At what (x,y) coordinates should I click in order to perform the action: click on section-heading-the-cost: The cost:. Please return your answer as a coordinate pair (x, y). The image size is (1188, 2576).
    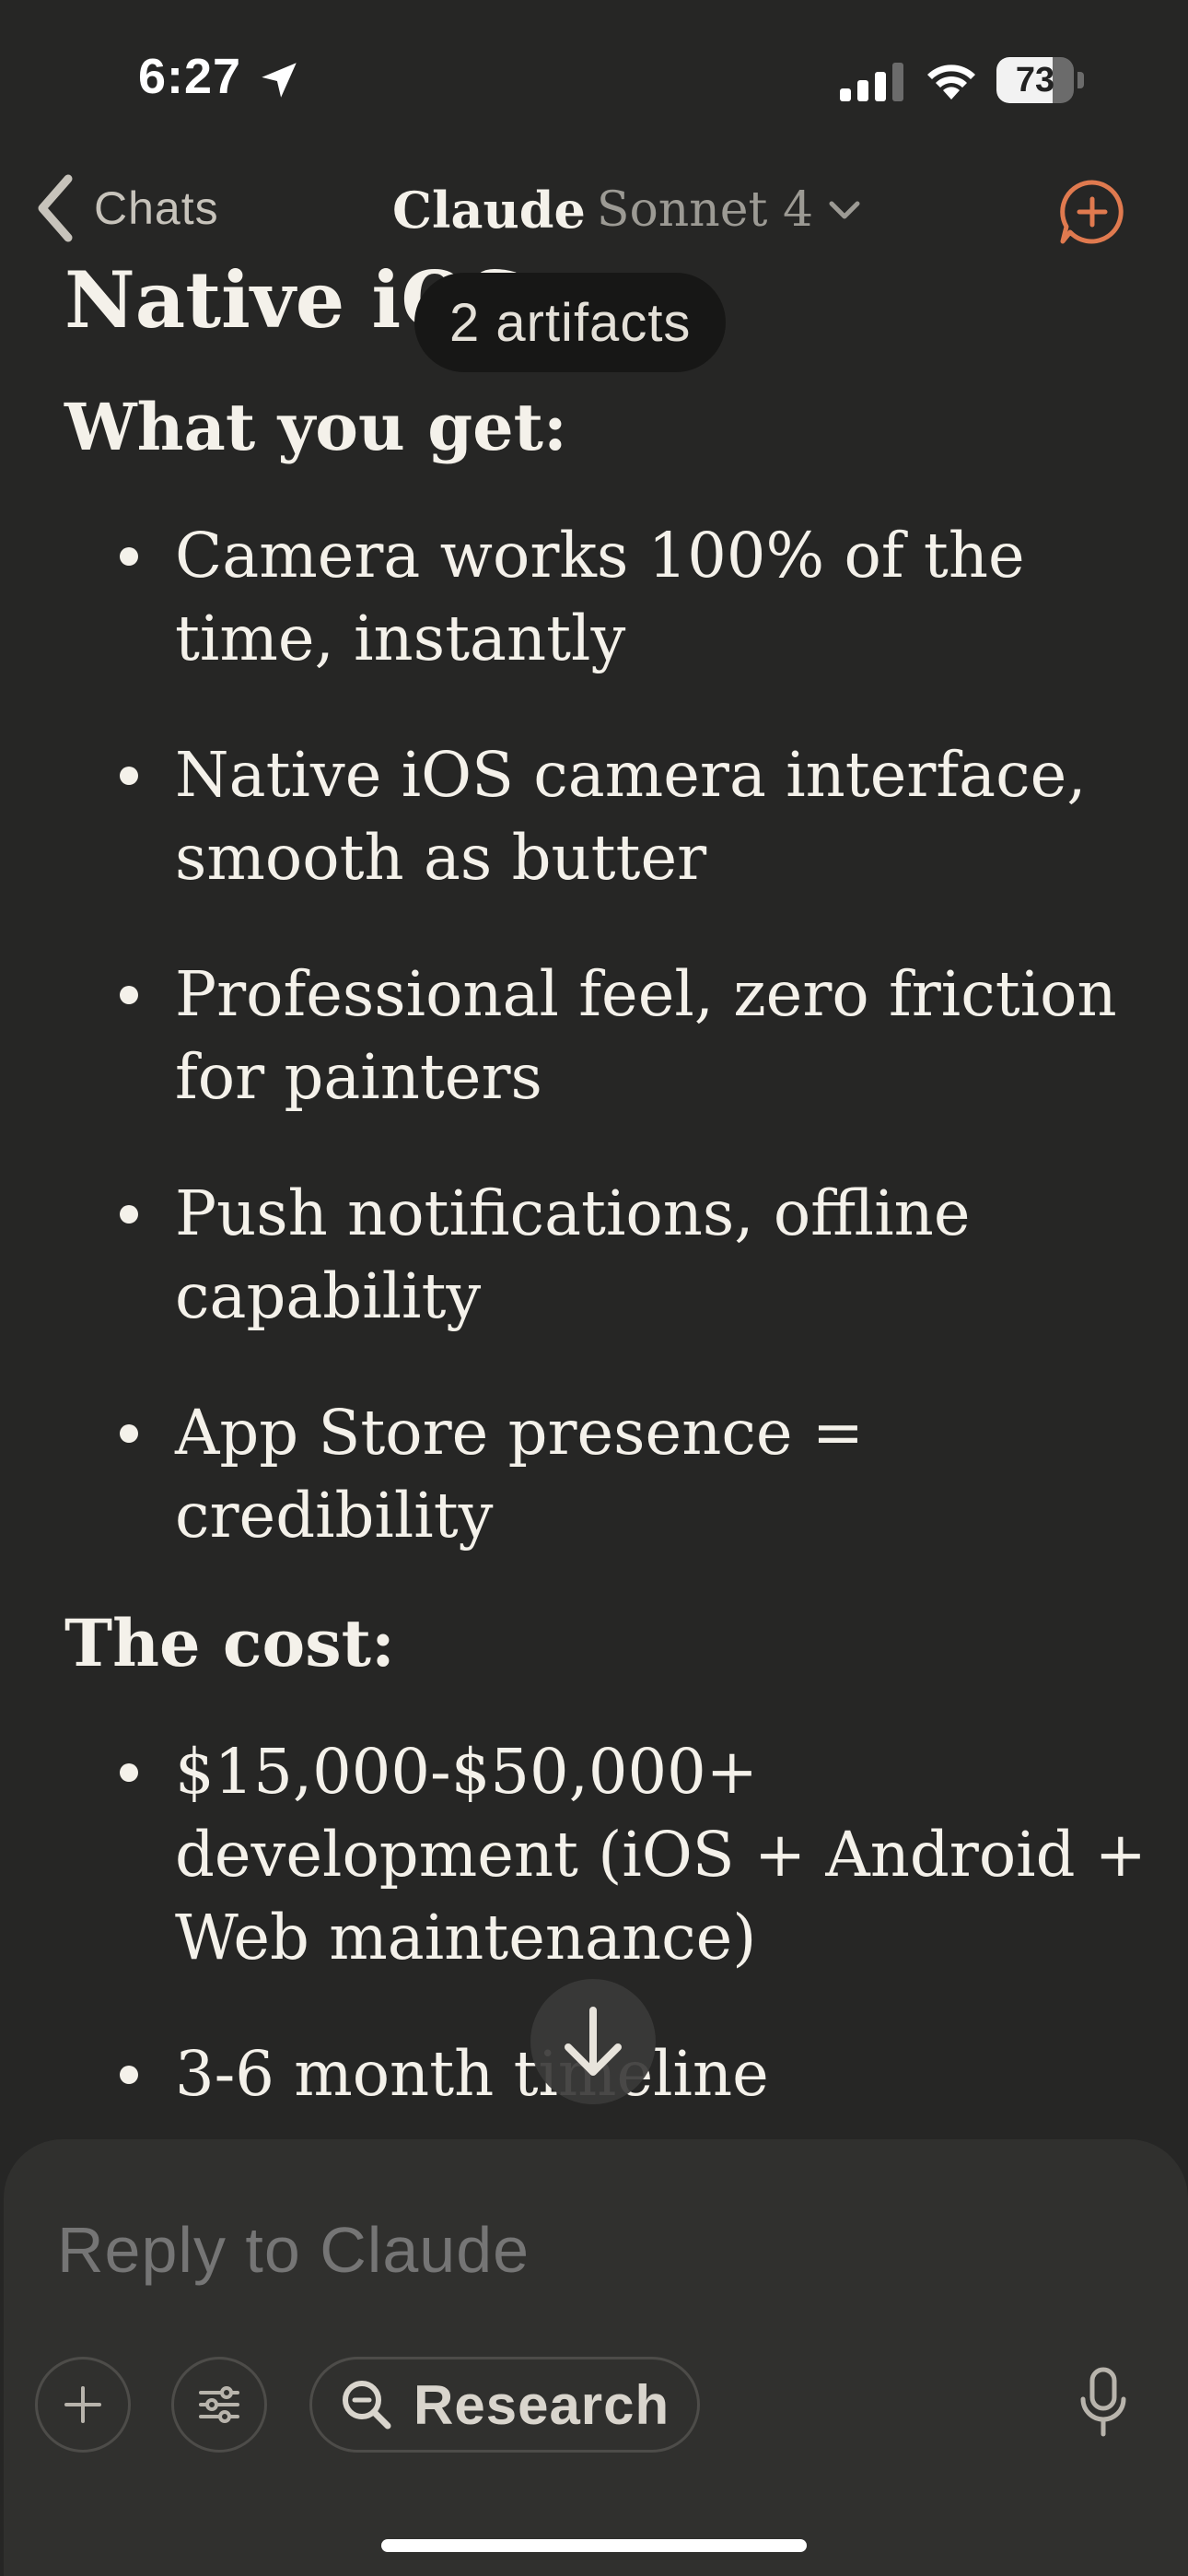
    Looking at the image, I should click on (230, 1643).